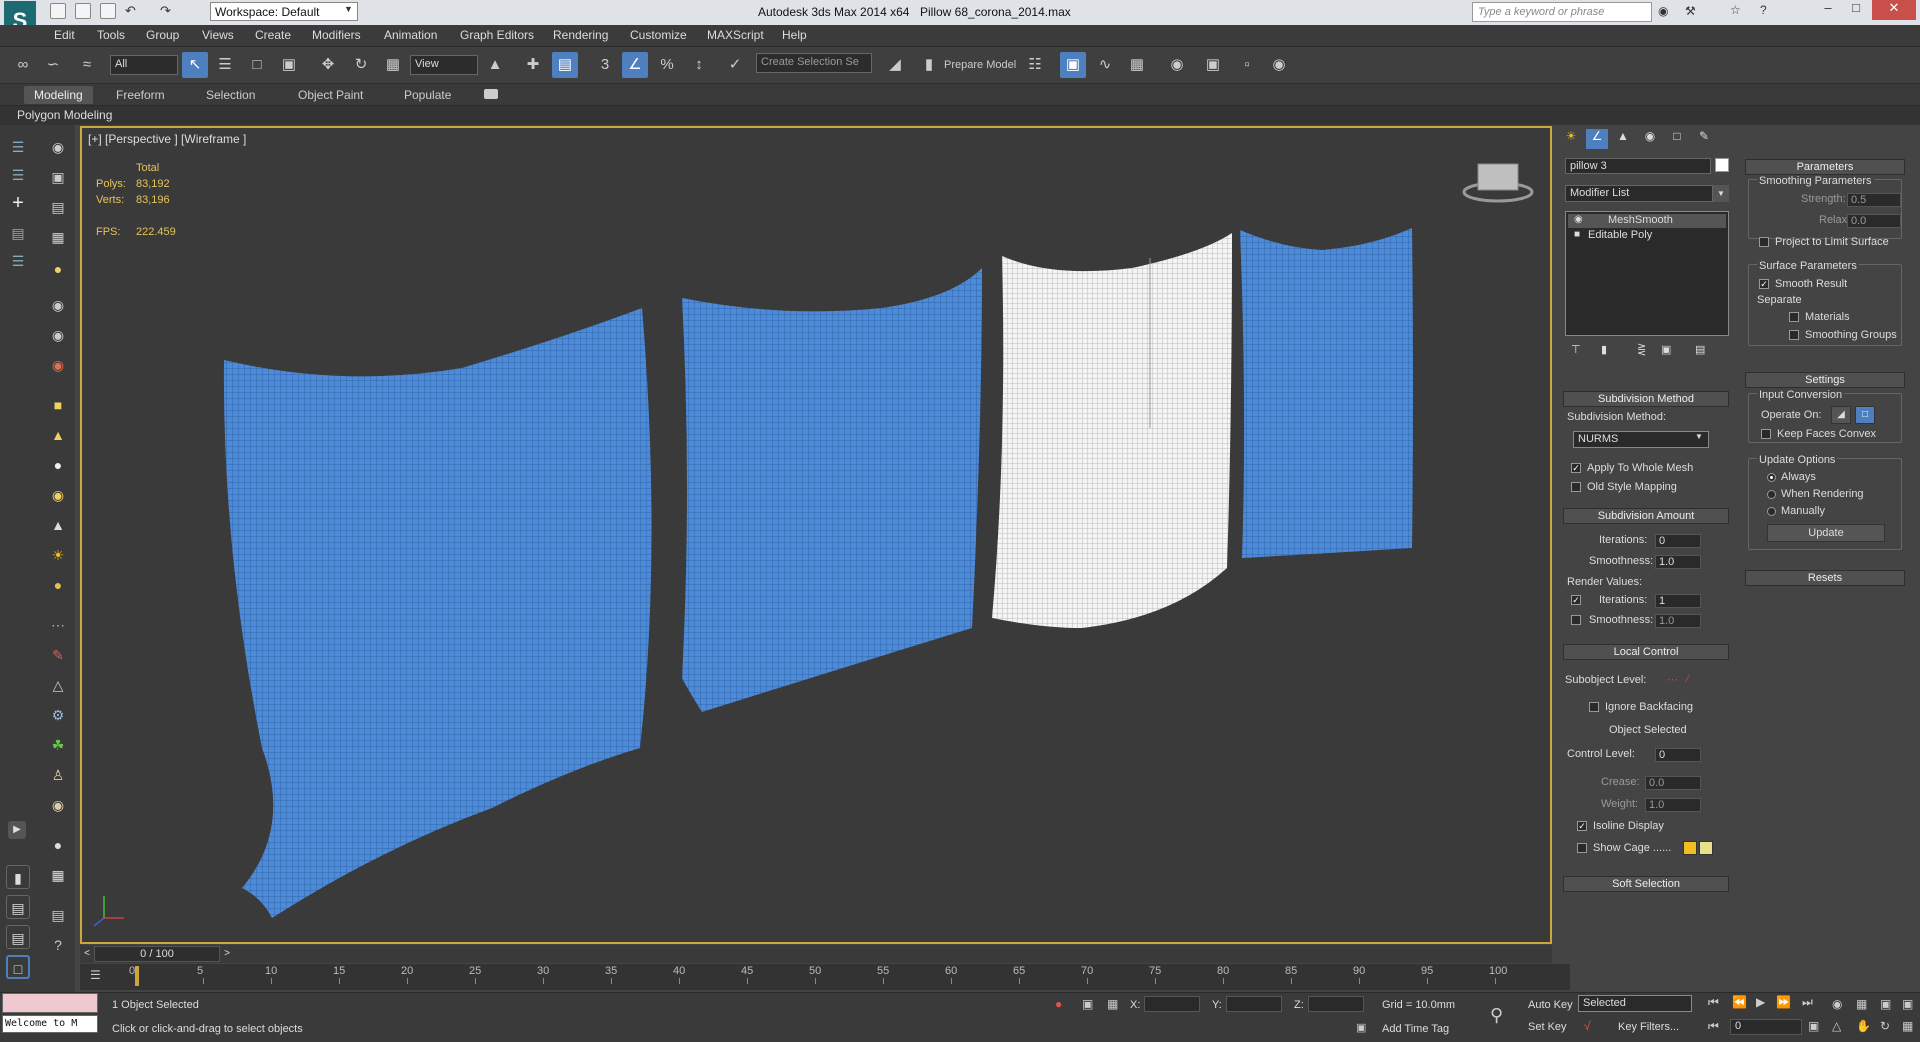 Image resolution: width=1920 pixels, height=1042 pixels. What do you see at coordinates (1713, 1026) in the screenshot?
I see `key-mode-toggle-icon: ⏮` at bounding box center [1713, 1026].